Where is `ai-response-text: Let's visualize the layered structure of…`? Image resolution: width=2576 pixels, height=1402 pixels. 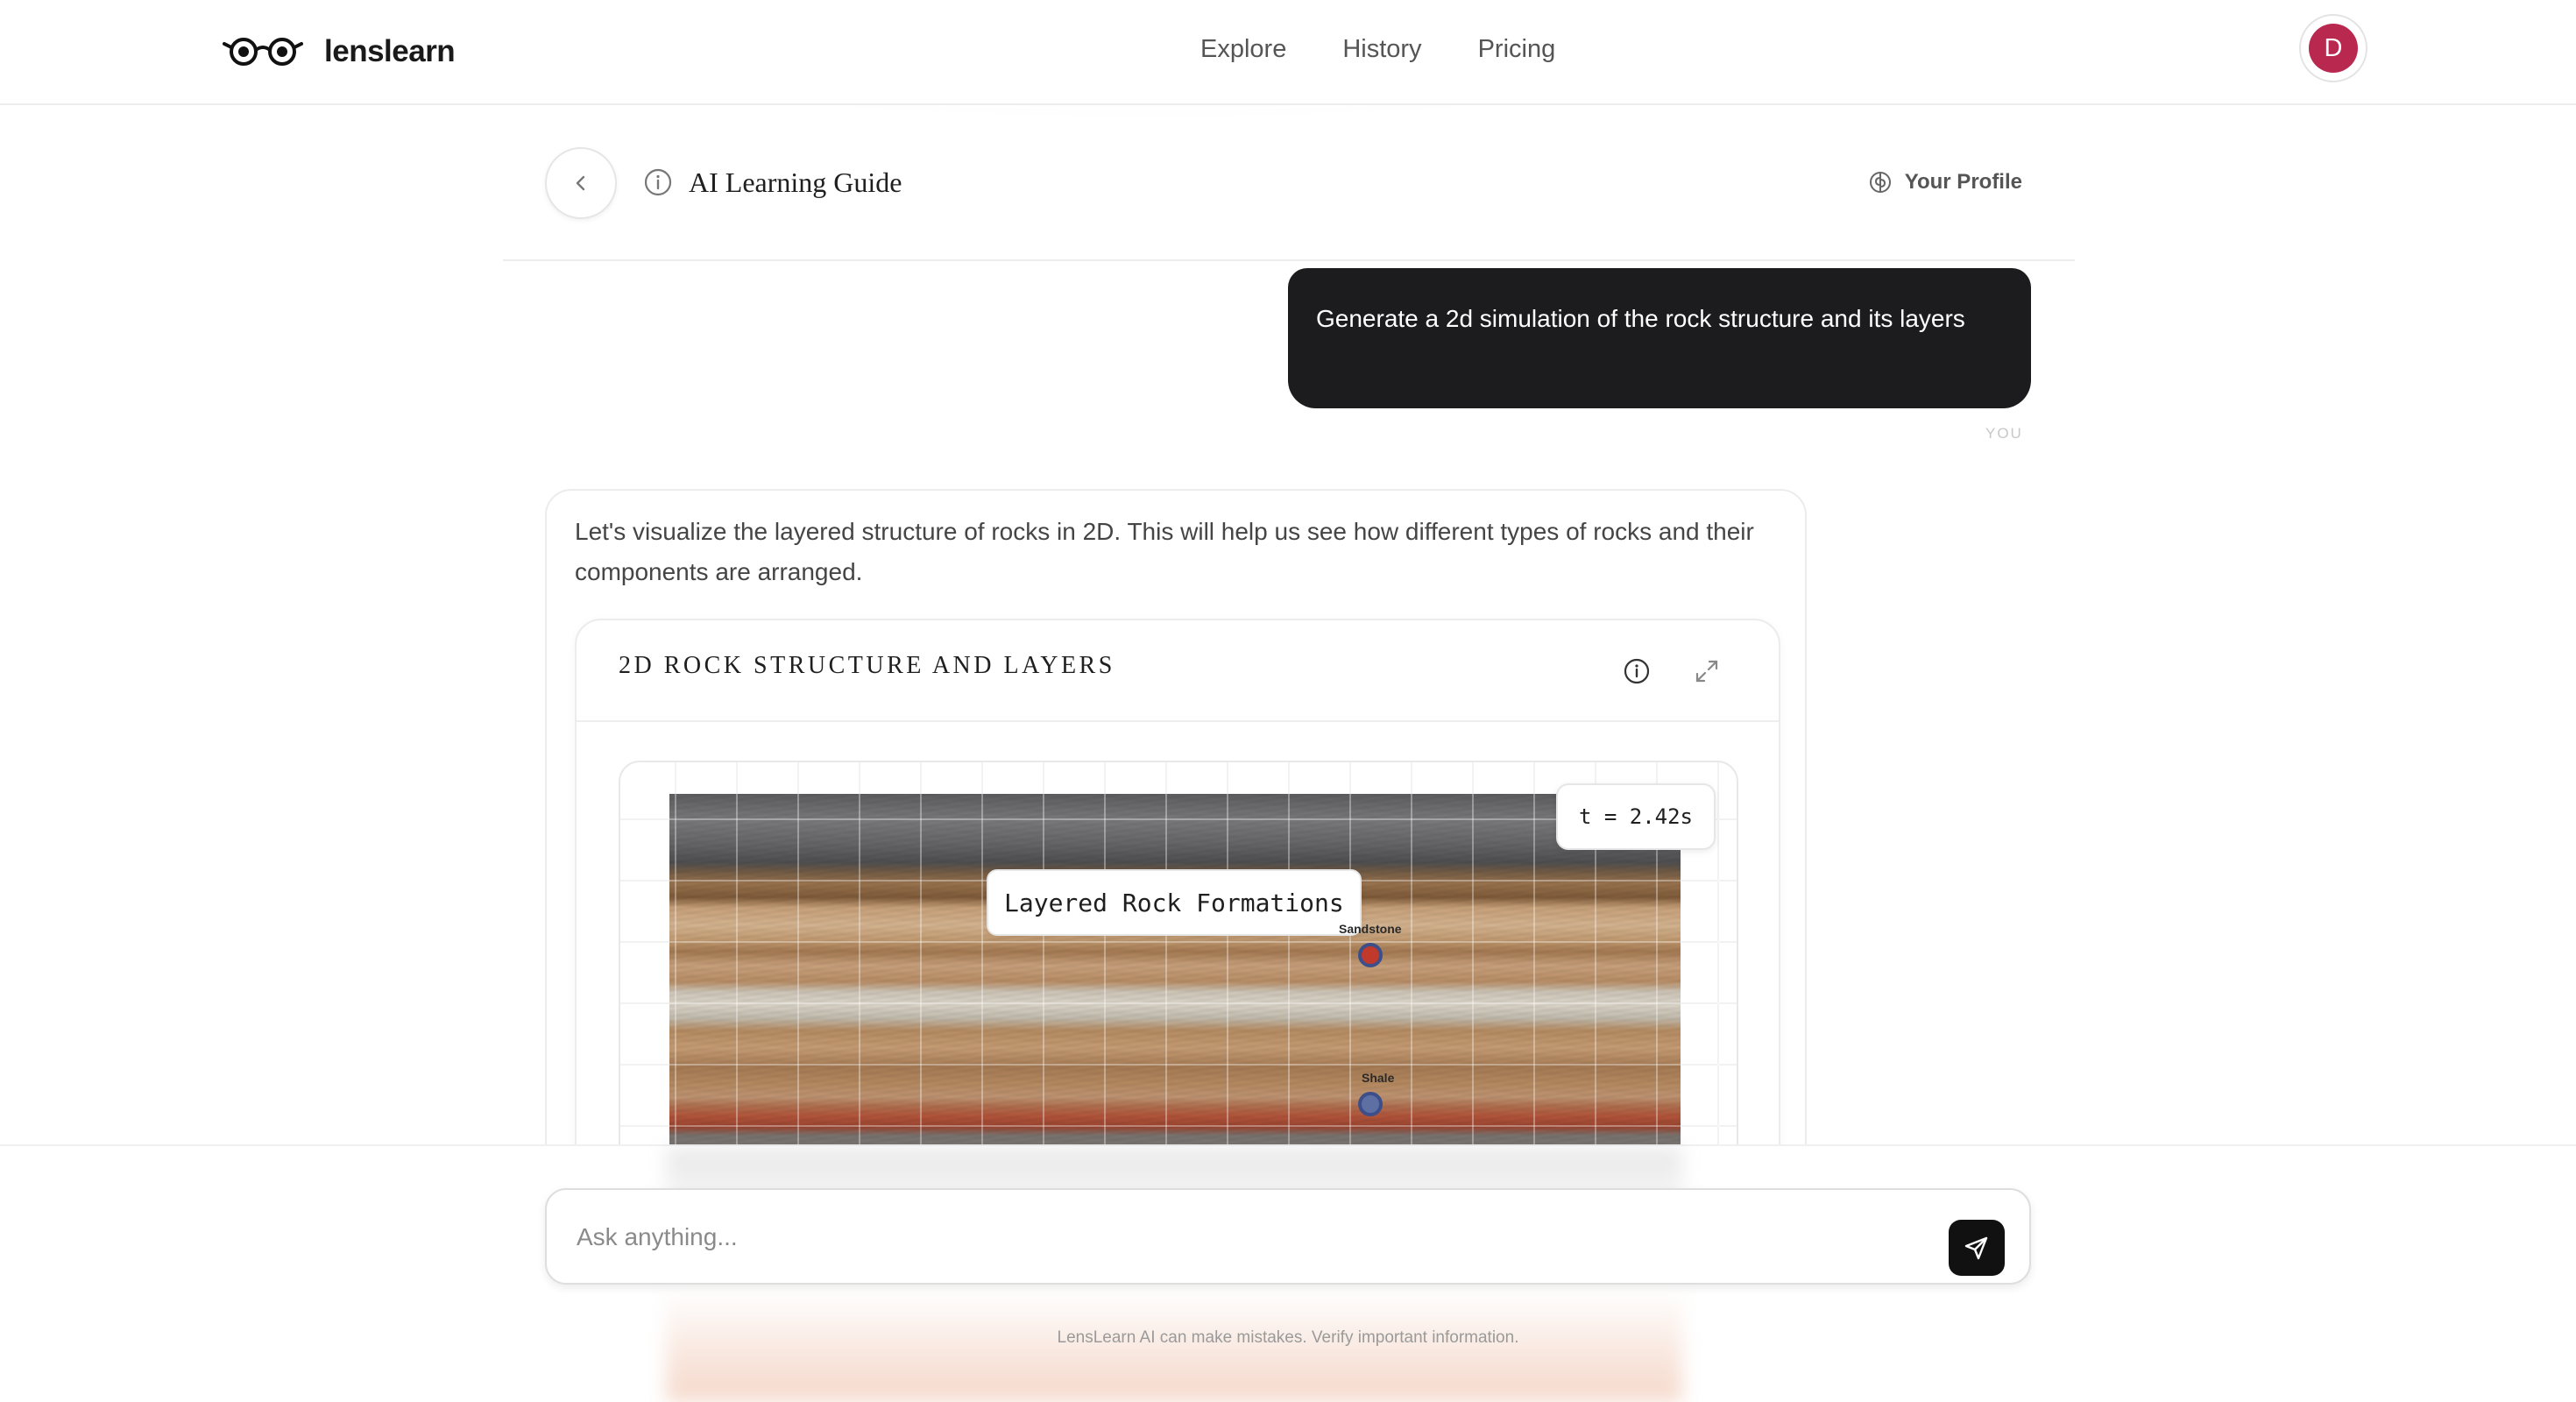
ai-response-text: Let's visualize the layered structure of… is located at coordinates (1164, 552).